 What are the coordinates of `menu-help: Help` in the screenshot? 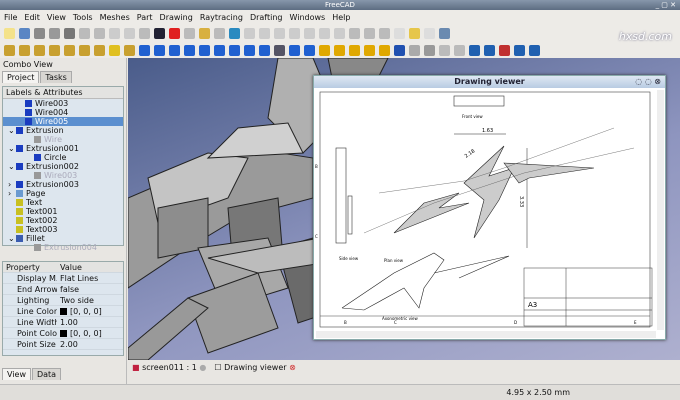 It's located at (341, 17).